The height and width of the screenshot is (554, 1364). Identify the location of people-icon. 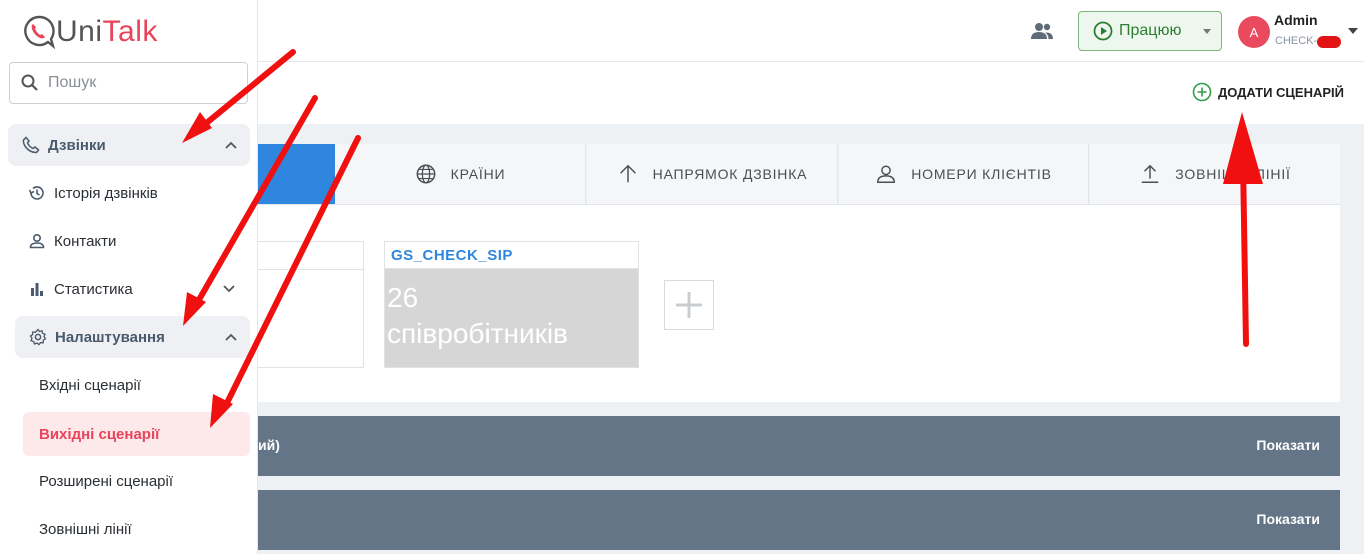
(1042, 31).